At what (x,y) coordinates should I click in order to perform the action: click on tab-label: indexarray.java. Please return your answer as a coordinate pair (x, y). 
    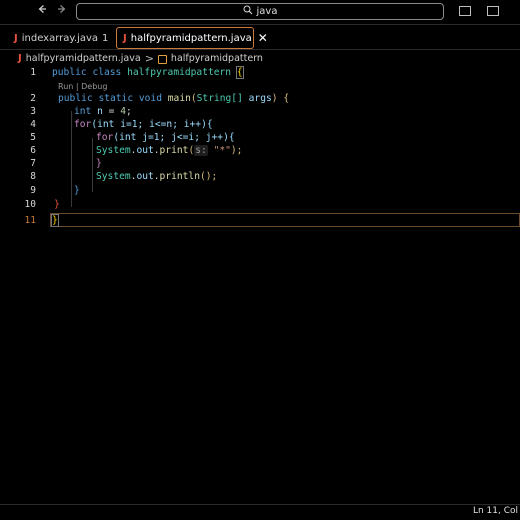
    Looking at the image, I should click on (60, 38).